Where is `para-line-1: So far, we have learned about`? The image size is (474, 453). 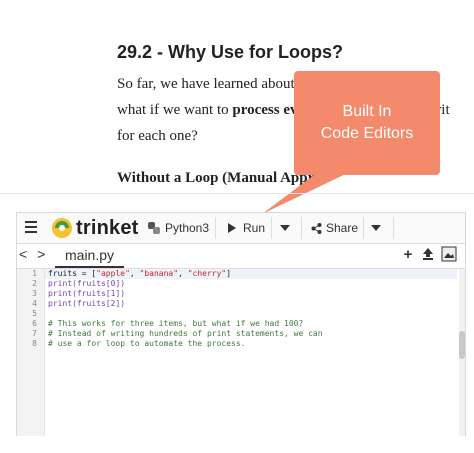 para-line-1: So far, we have learned about is located at coordinates (206, 84).